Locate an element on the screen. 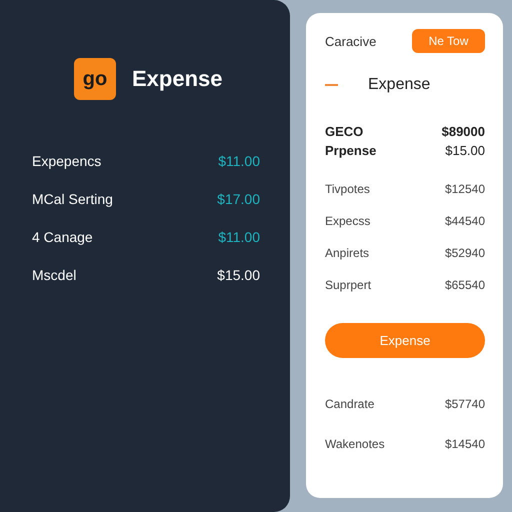 Image resolution: width=512 pixels, height=512 pixels. logo: go is located at coordinates (95, 79).